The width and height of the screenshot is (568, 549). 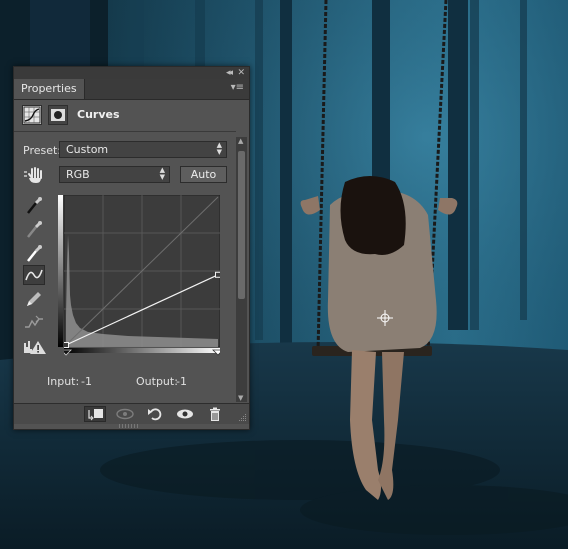 I want to click on input-label: Input:, so click(x=63, y=381).